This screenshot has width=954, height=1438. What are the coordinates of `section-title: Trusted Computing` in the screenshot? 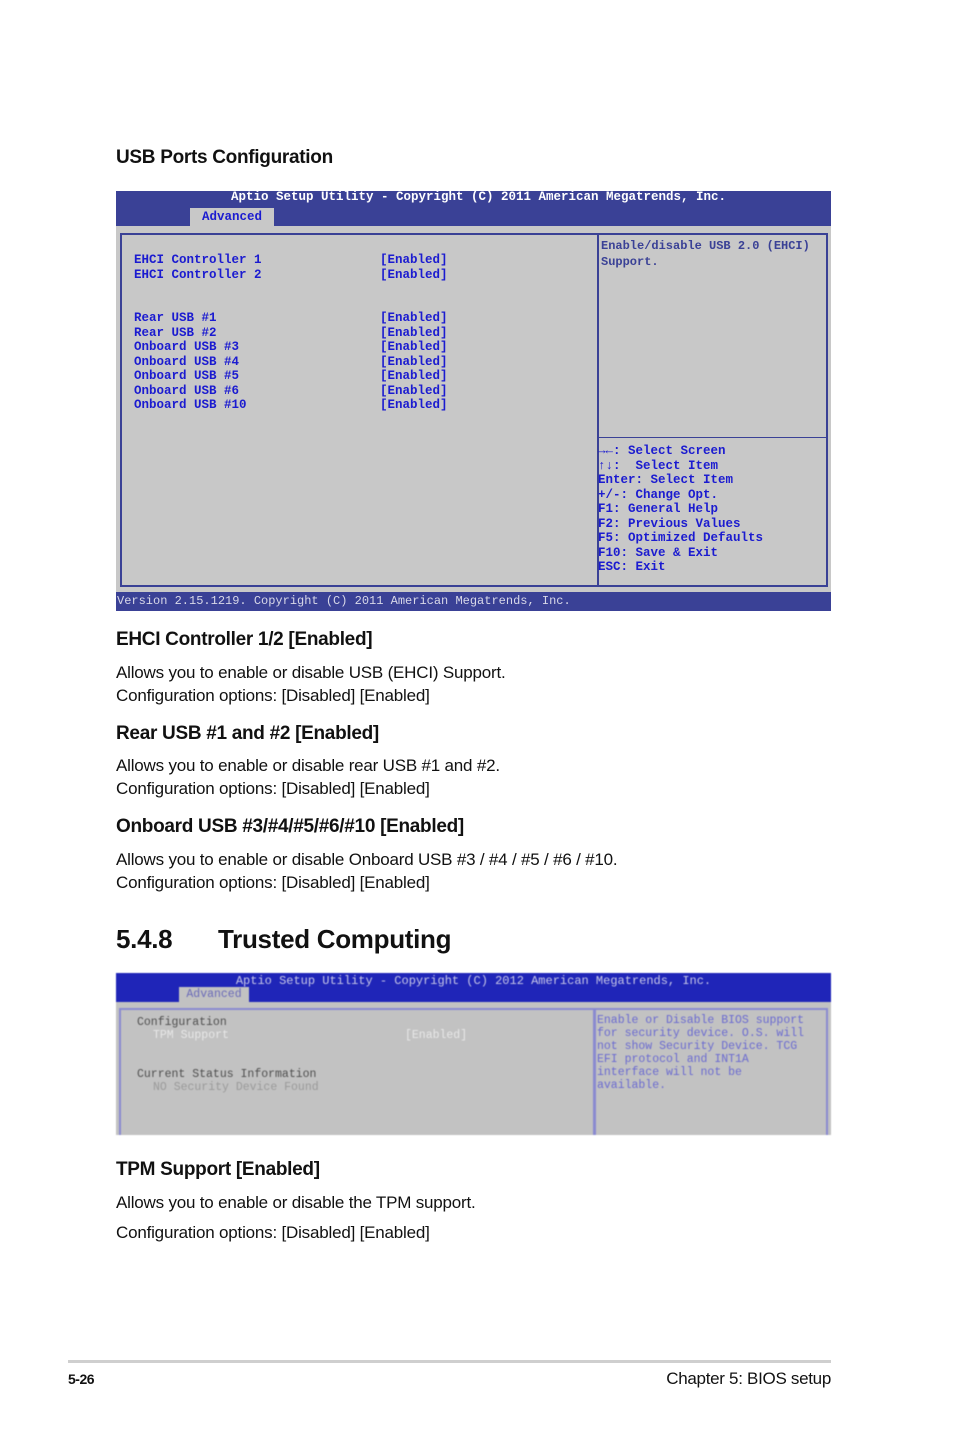 It's located at (335, 939).